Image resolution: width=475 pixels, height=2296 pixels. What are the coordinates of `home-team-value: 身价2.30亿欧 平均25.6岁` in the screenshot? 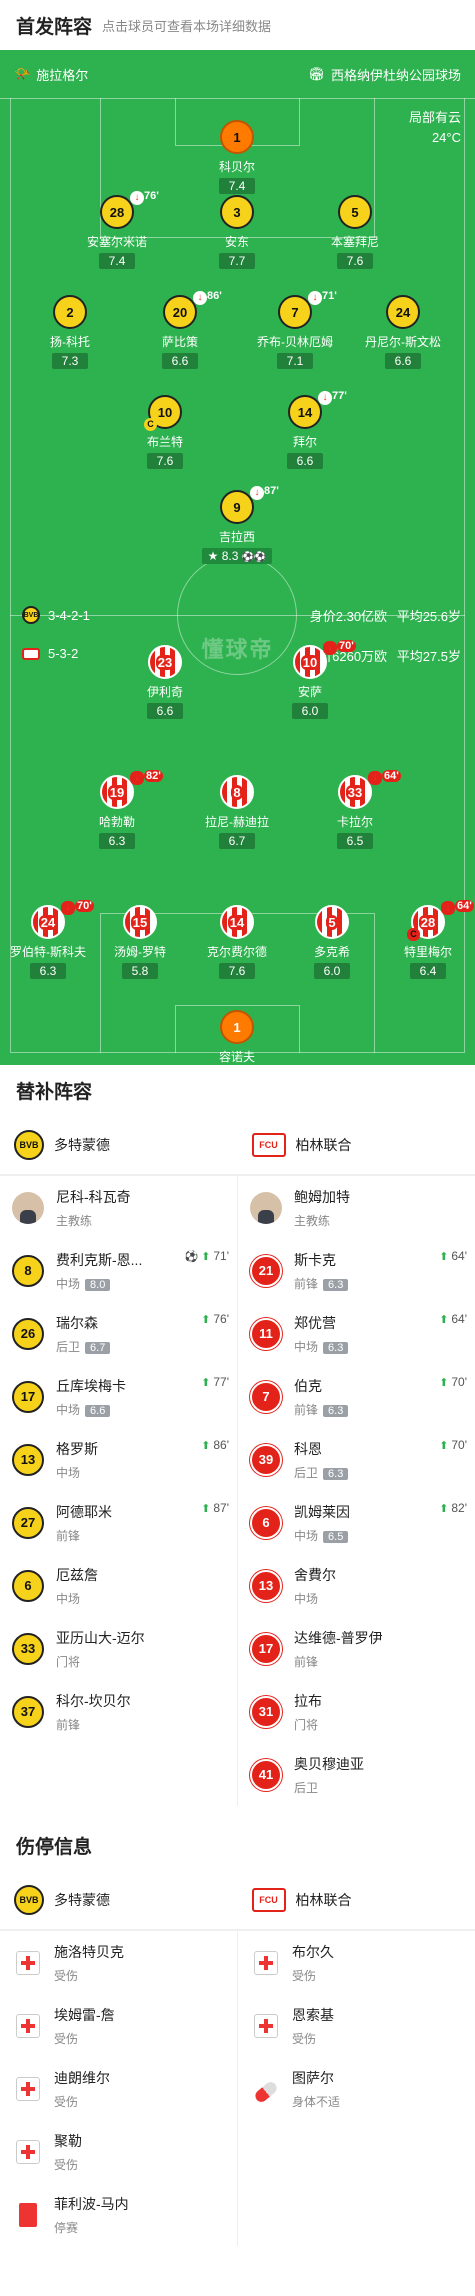 It's located at (385, 615).